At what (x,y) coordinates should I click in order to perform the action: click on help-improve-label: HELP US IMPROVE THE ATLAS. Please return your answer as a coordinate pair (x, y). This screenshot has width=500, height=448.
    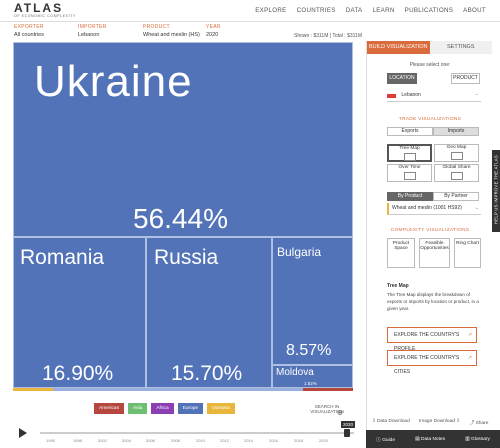
    Looking at the image, I should click on (496, 189).